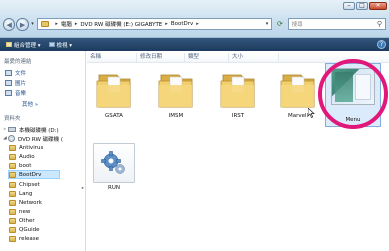 This screenshot has height=251, width=389. I want to click on sidebar-scroll-arrow-icon: ▸, so click(83, 188).